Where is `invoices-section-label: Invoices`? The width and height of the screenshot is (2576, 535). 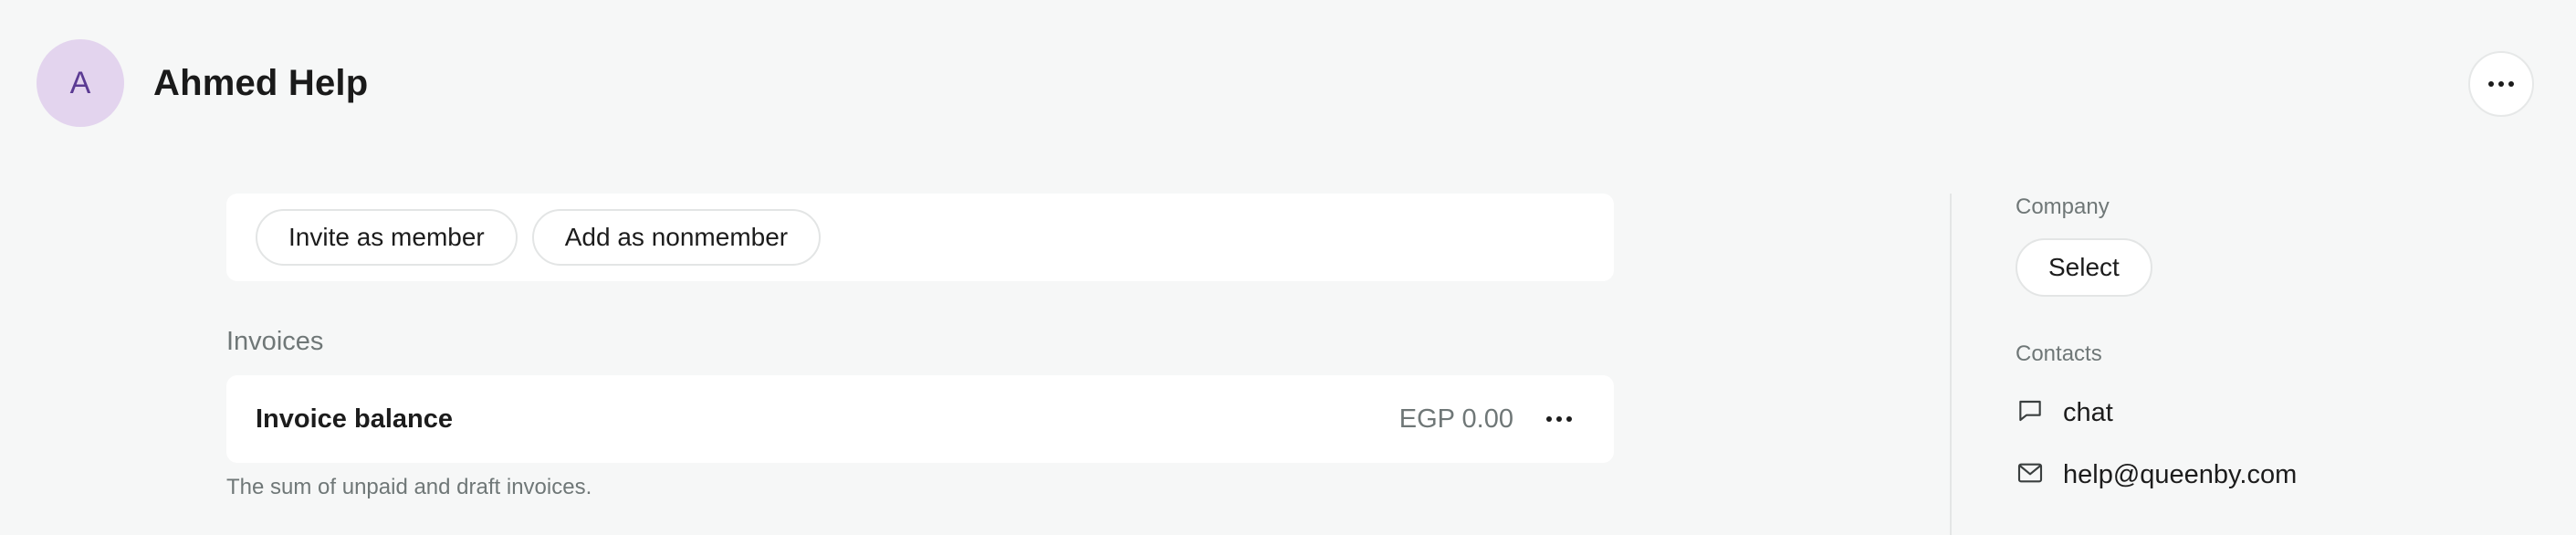
invoices-section-label: Invoices is located at coordinates (275, 342).